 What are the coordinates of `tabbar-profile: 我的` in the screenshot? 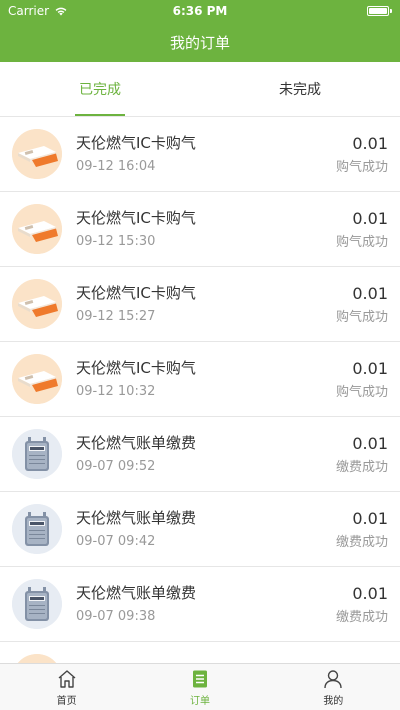 It's located at (333, 687).